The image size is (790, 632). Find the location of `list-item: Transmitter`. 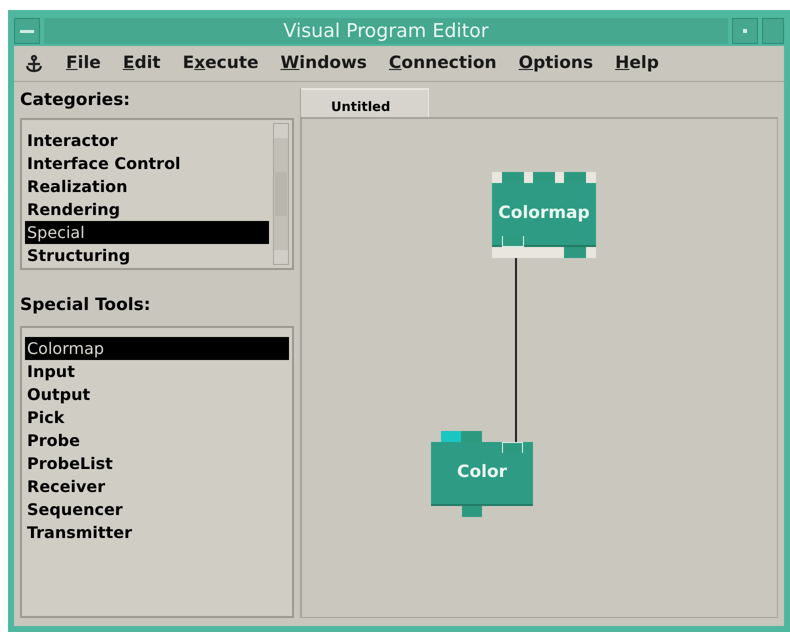

list-item: Transmitter is located at coordinates (157, 532).